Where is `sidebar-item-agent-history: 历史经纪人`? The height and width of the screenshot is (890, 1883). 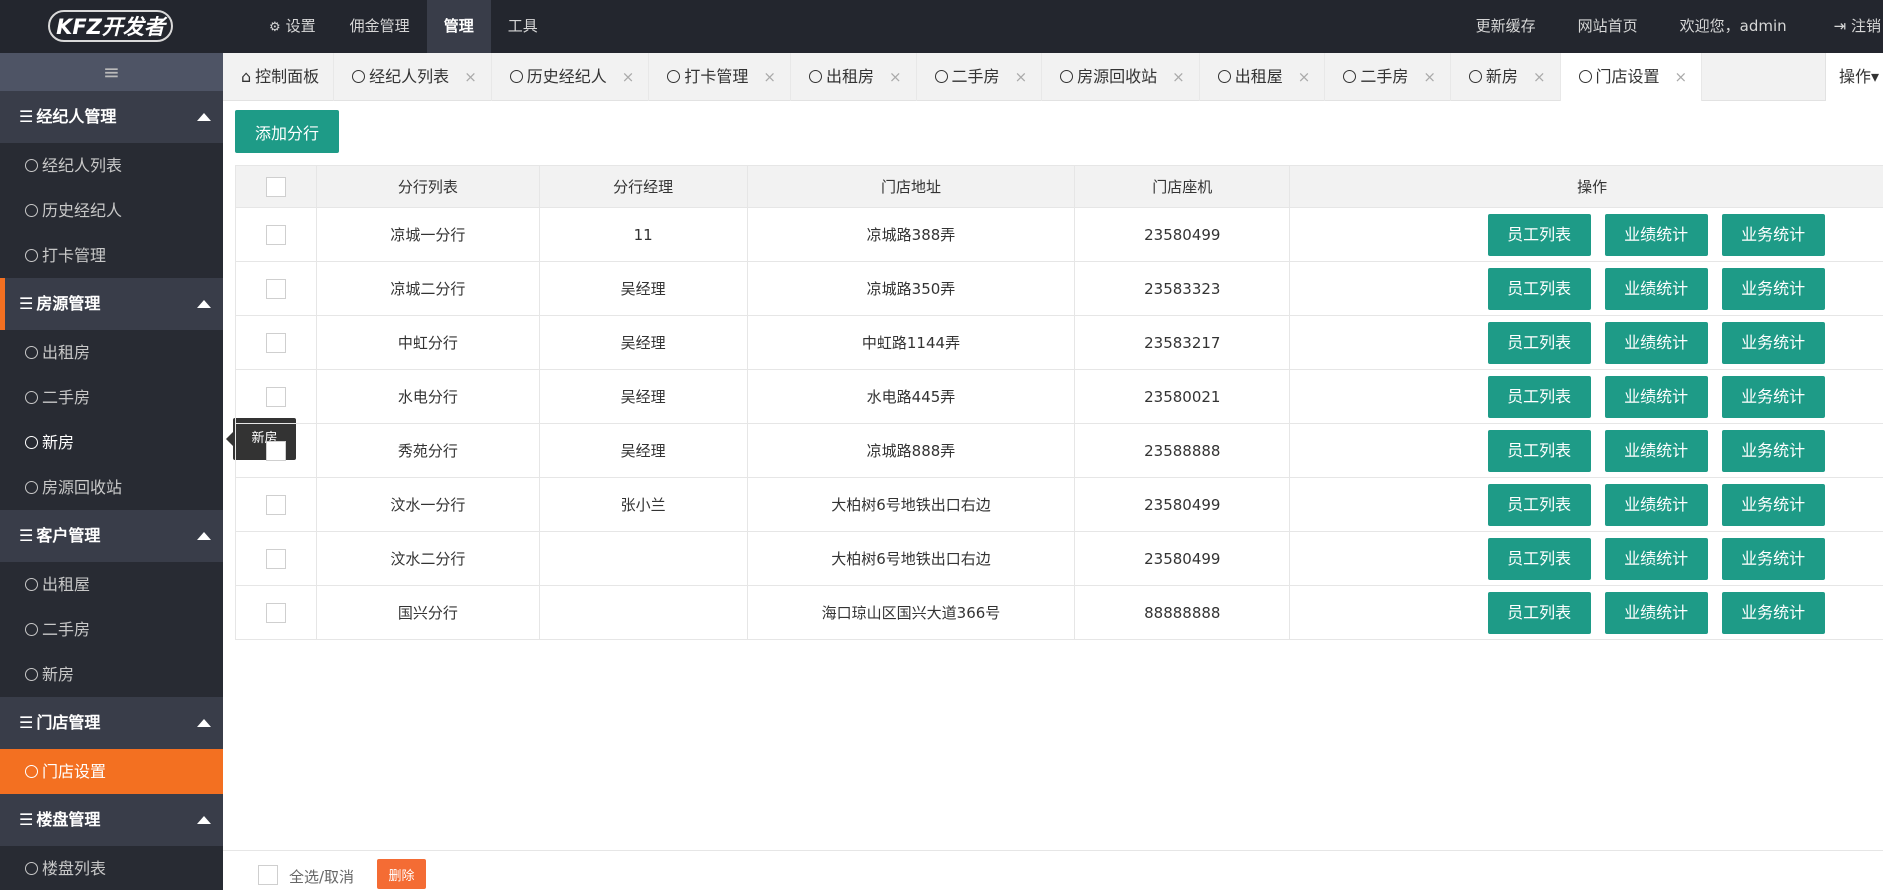
sidebar-item-agent-history: 历史经纪人 is located at coordinates (111, 210).